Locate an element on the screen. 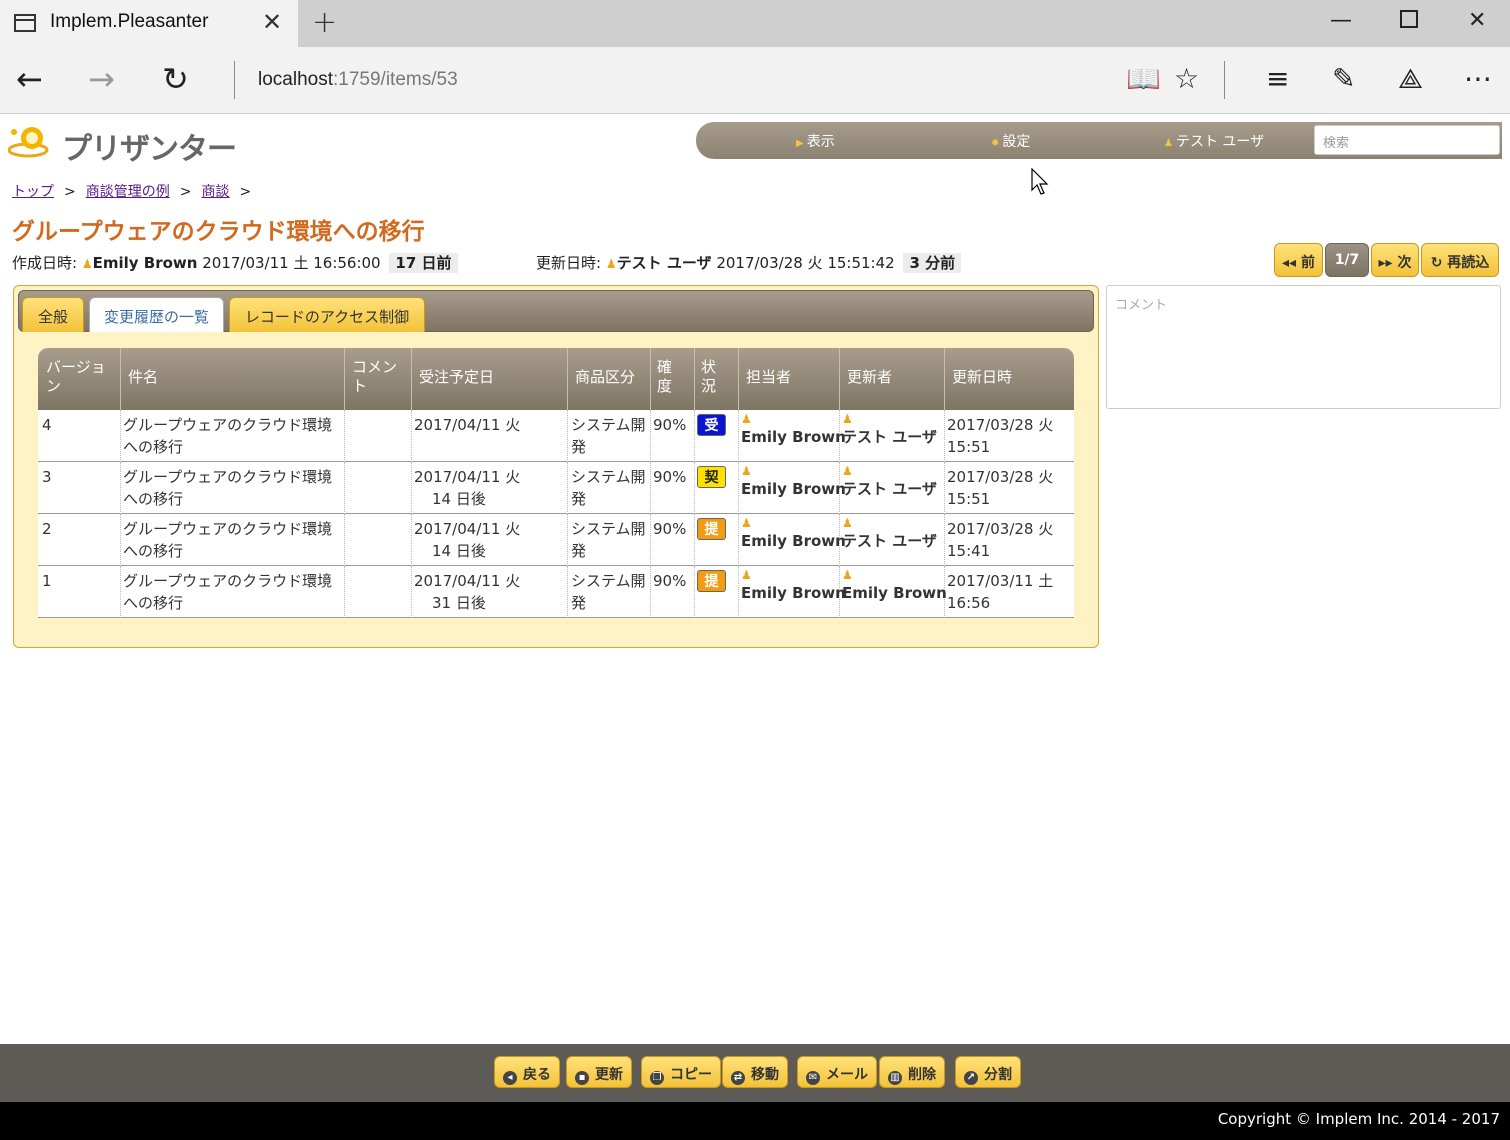  col-owner: 担当者 is located at coordinates (768, 377).